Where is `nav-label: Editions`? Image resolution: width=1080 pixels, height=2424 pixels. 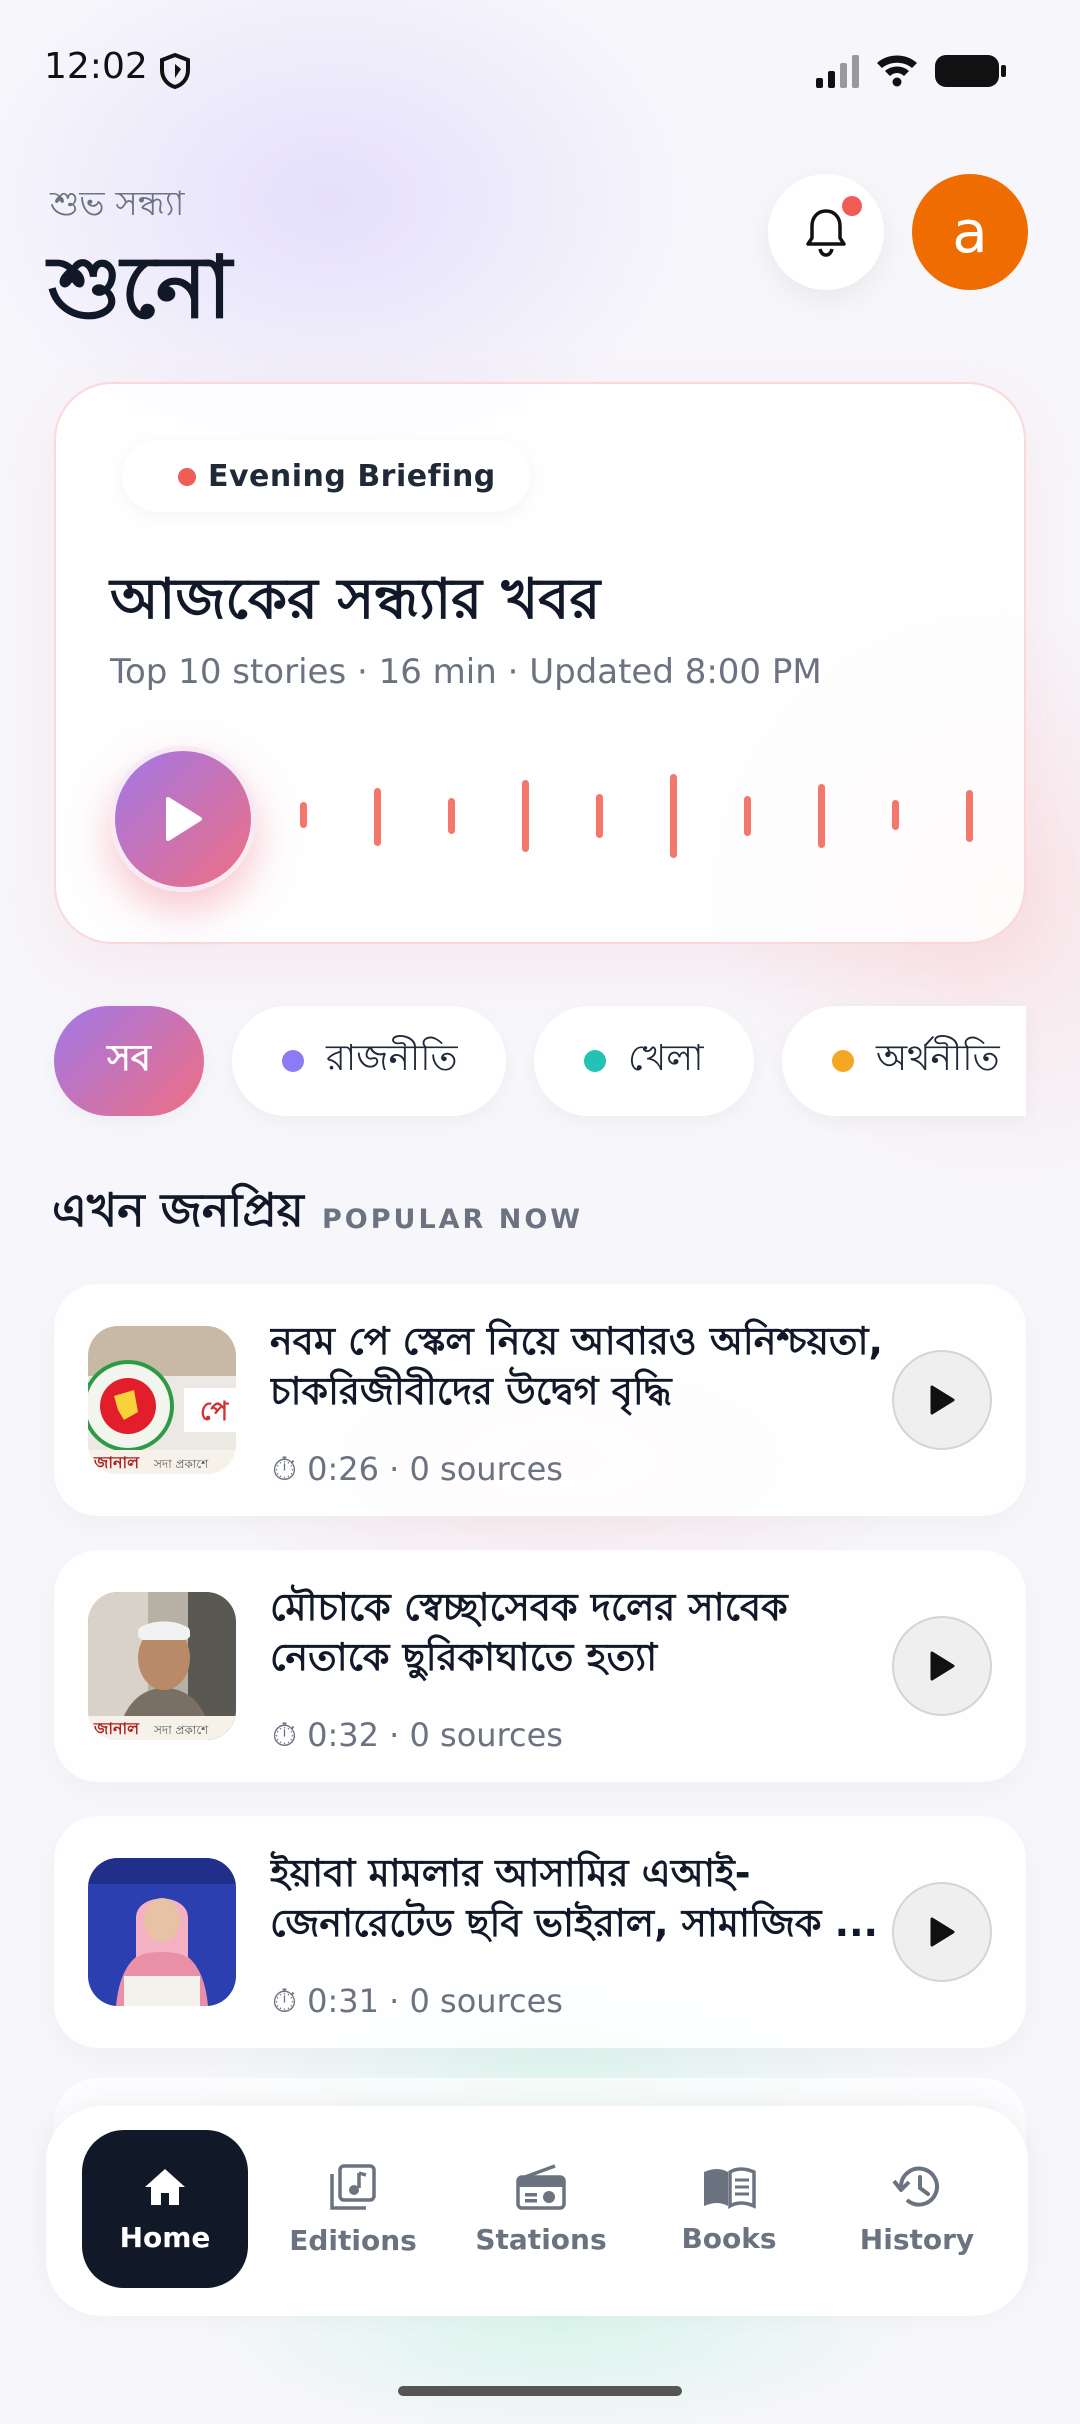 nav-label: Editions is located at coordinates (353, 2240).